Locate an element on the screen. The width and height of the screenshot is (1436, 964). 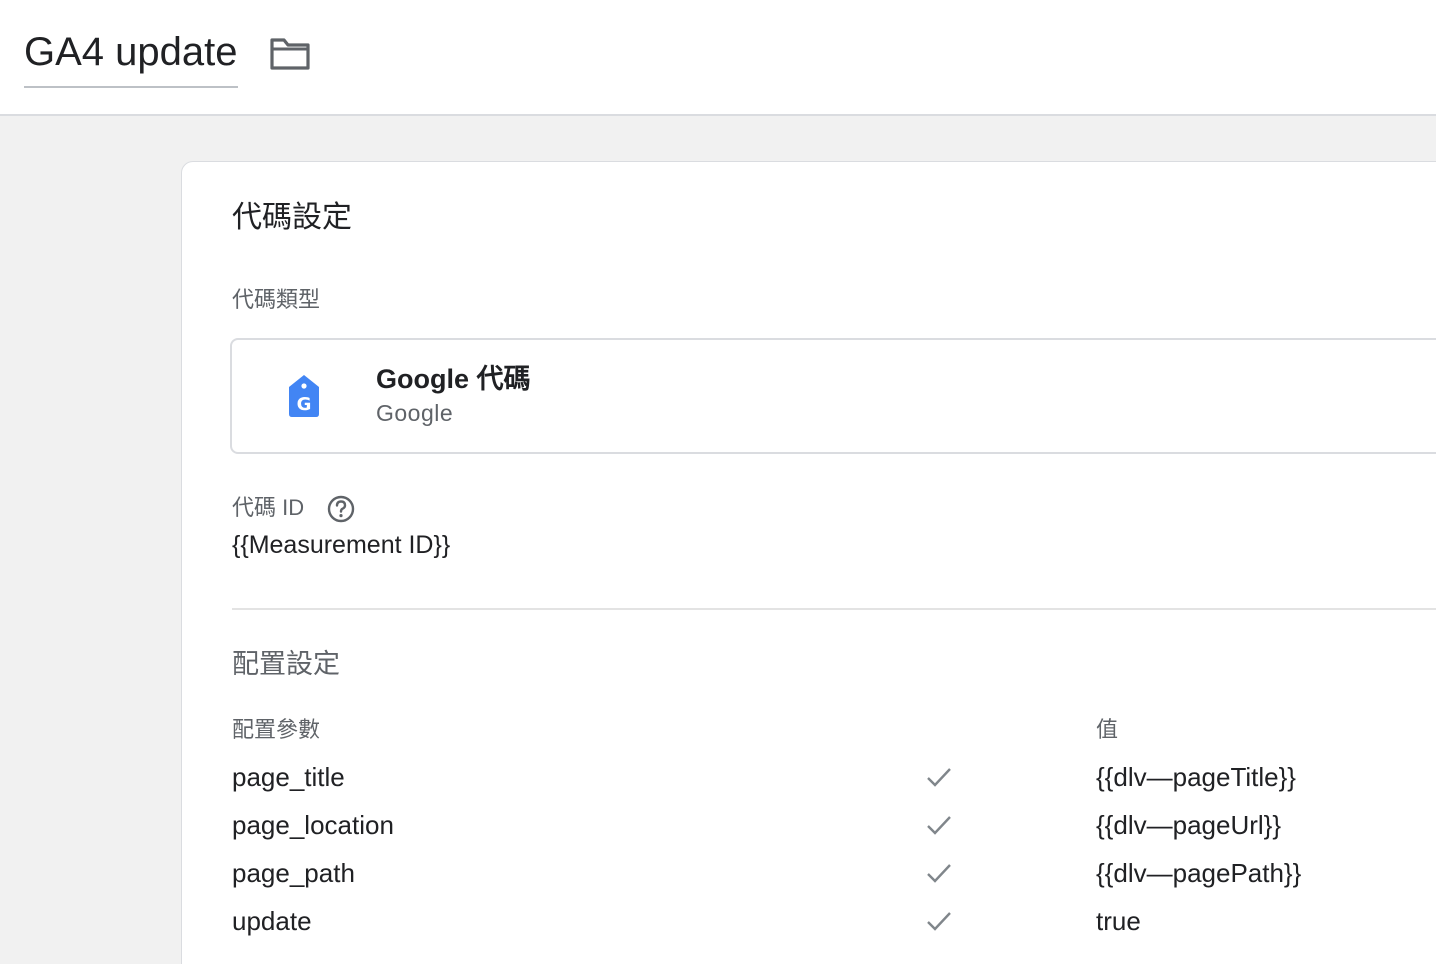
divider is located at coordinates (834, 609).